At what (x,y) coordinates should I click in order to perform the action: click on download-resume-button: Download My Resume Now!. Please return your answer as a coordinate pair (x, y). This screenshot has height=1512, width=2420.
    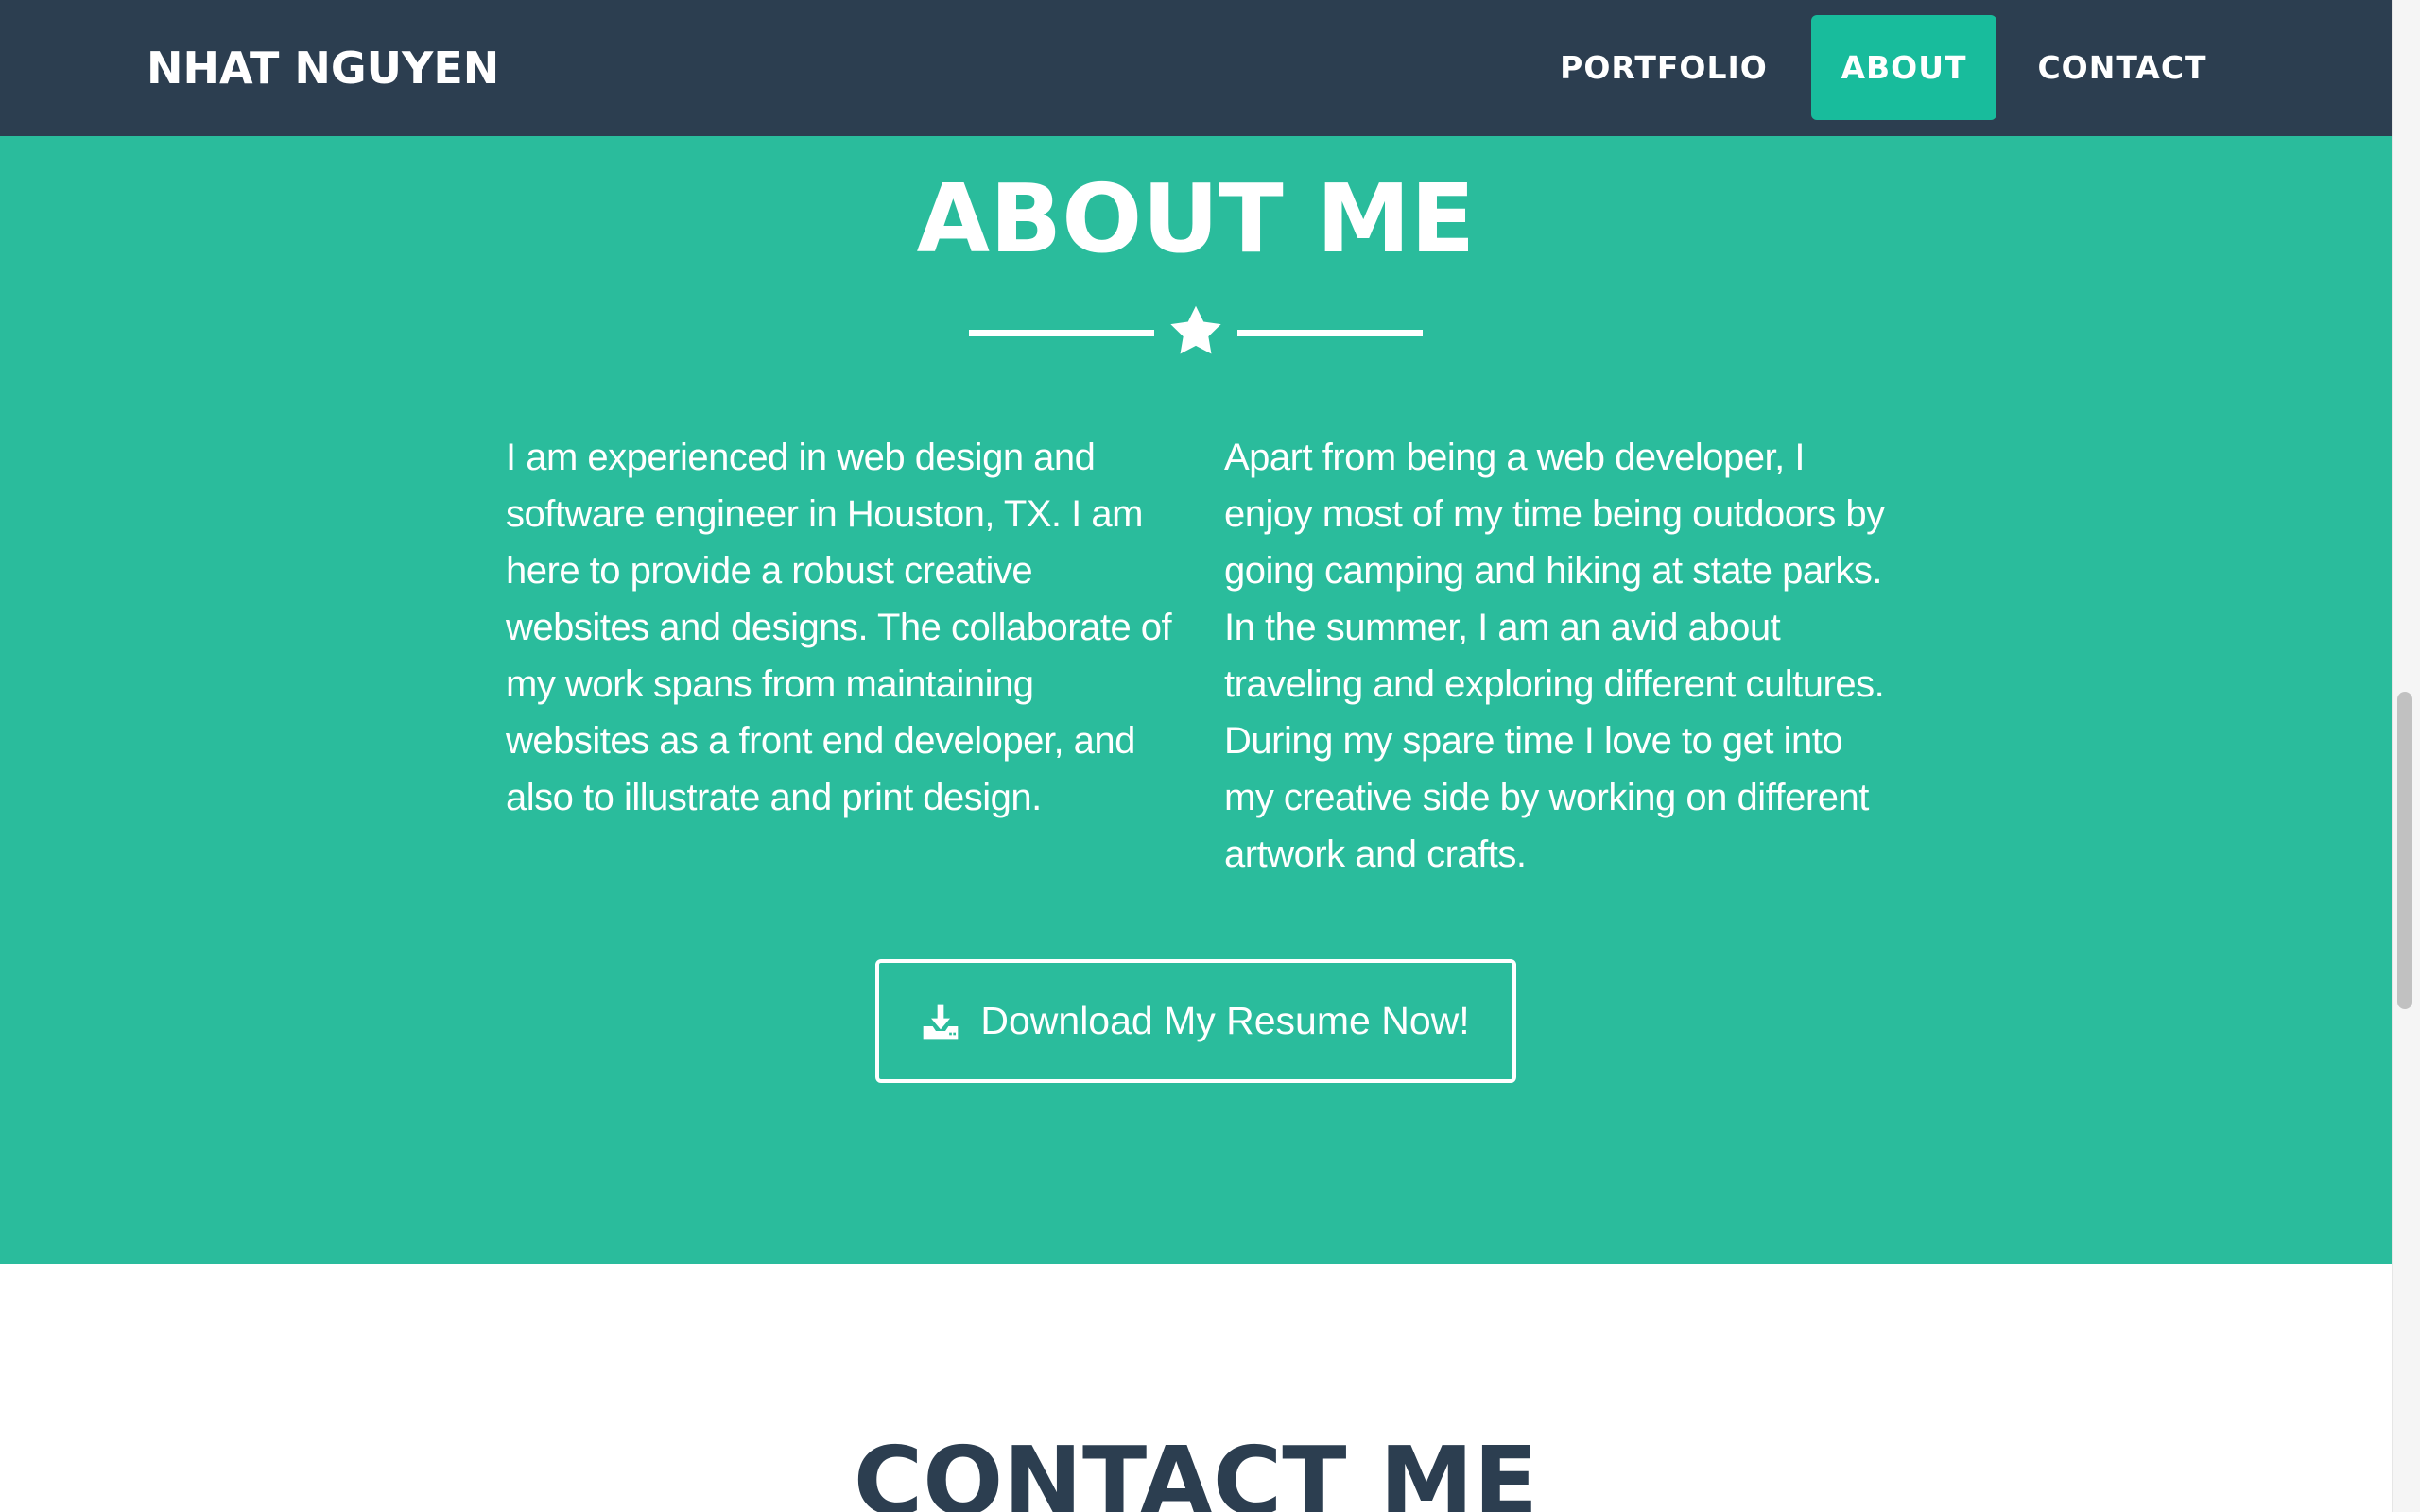
    Looking at the image, I should click on (1196, 1021).